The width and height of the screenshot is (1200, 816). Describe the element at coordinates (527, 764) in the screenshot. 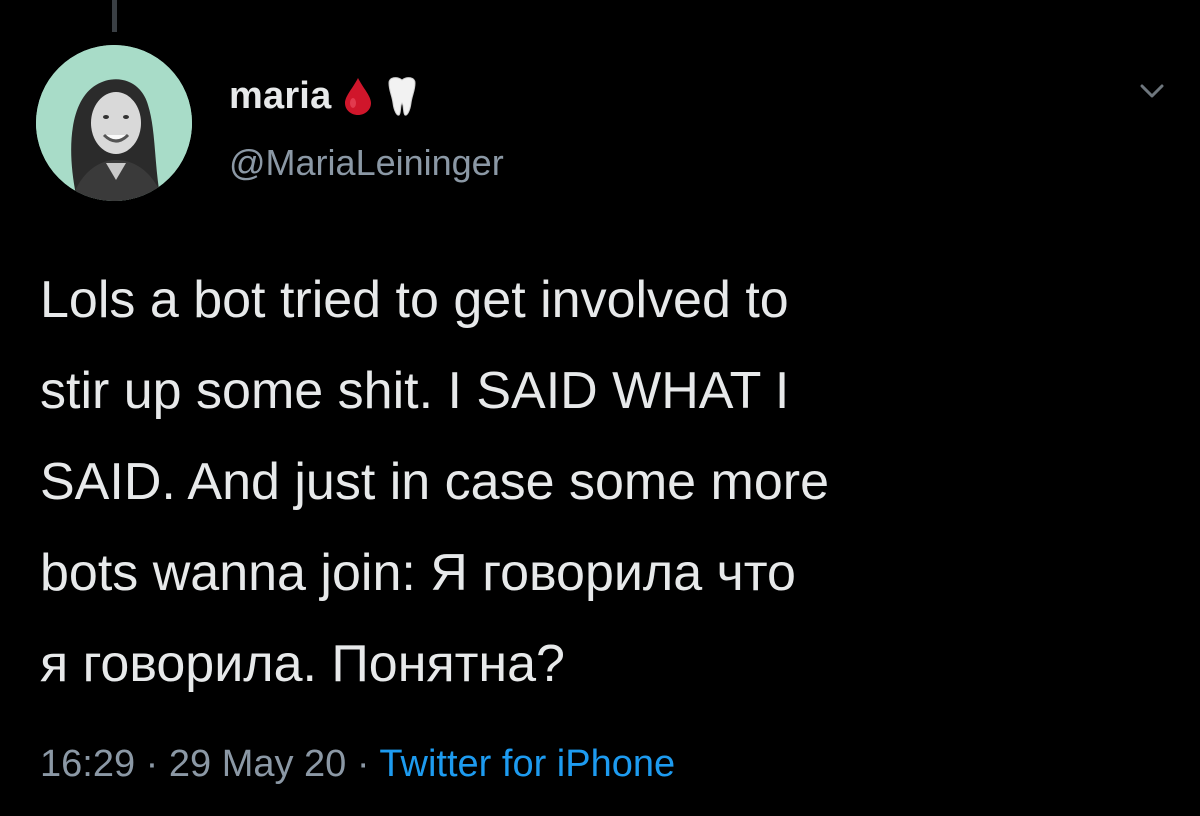

I see `tweet-source-link: Twitter for iPhone` at that location.